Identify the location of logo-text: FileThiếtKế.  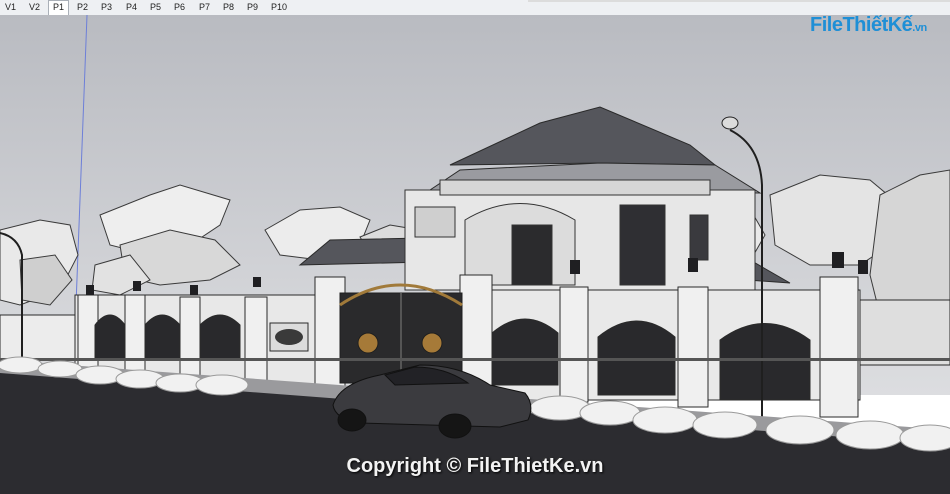
(861, 25).